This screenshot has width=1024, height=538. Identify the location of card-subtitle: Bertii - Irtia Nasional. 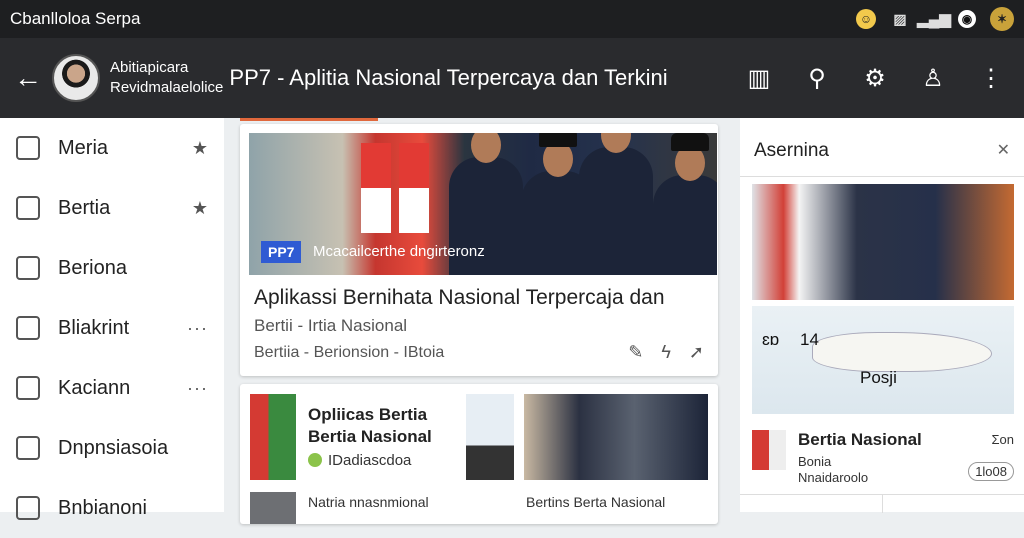
(331, 325).